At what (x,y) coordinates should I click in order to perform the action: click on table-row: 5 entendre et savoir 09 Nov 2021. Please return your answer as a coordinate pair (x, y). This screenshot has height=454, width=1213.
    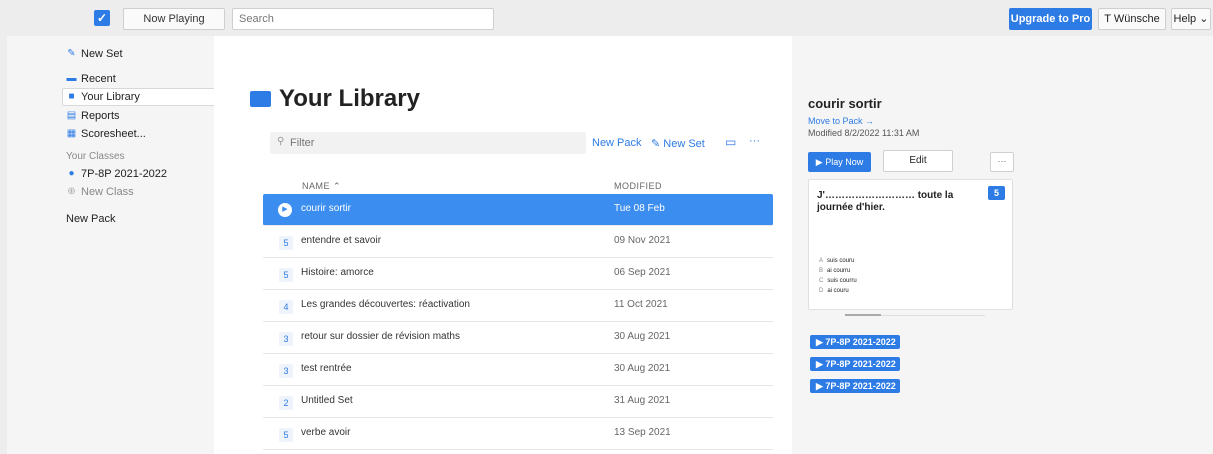
    Looking at the image, I should click on (518, 242).